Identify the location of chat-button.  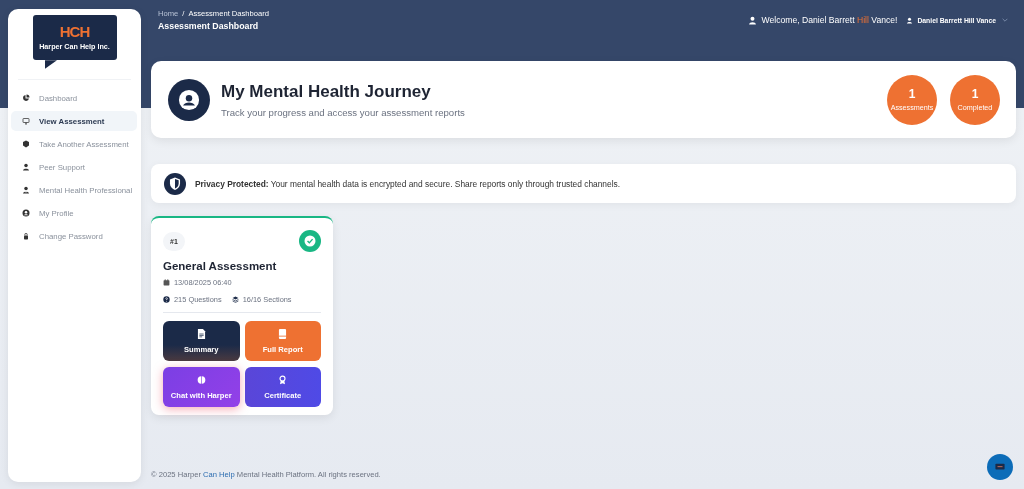
(1000, 467).